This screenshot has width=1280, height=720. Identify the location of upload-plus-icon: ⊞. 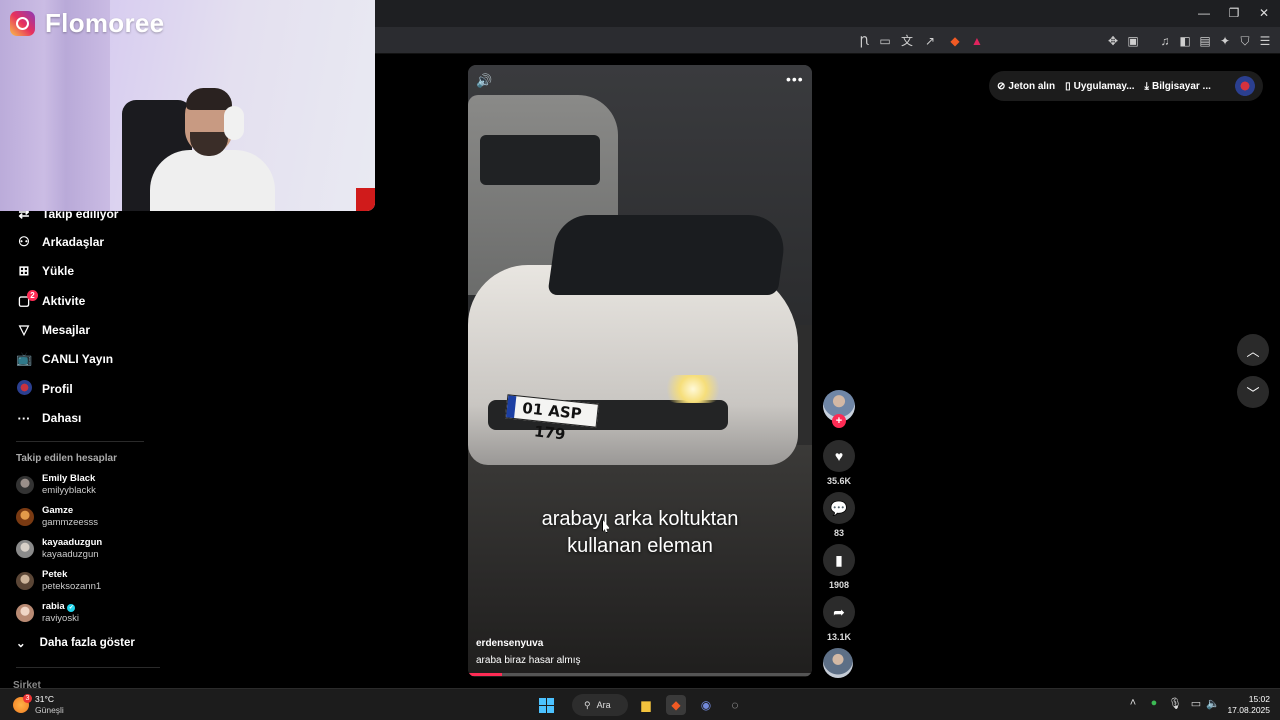
(24, 270).